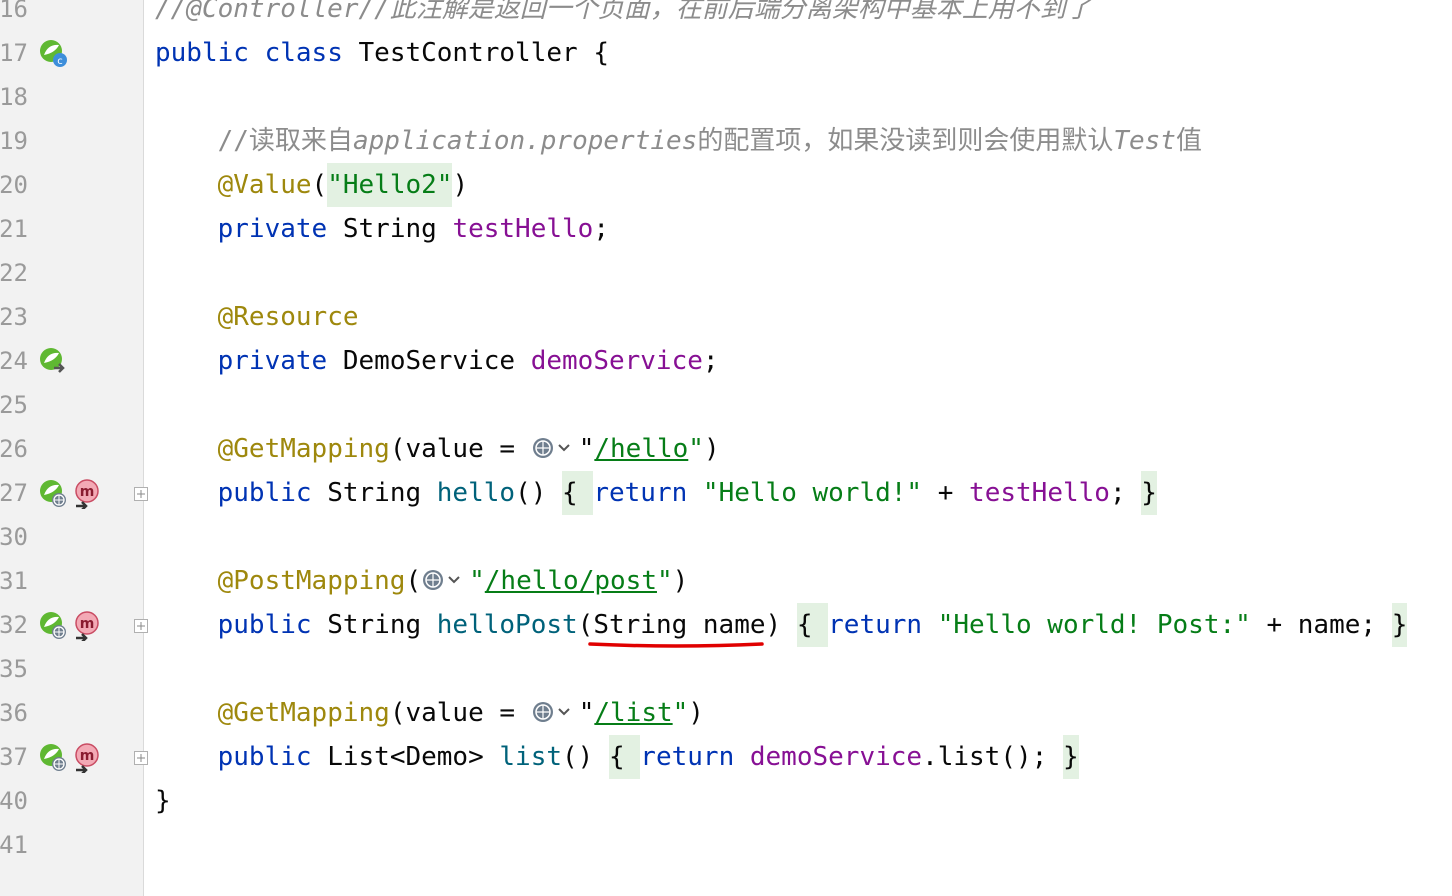  Describe the element at coordinates (726, 581) in the screenshot. I see `code-line: 31 @PostMapping("/hello/post")` at that location.